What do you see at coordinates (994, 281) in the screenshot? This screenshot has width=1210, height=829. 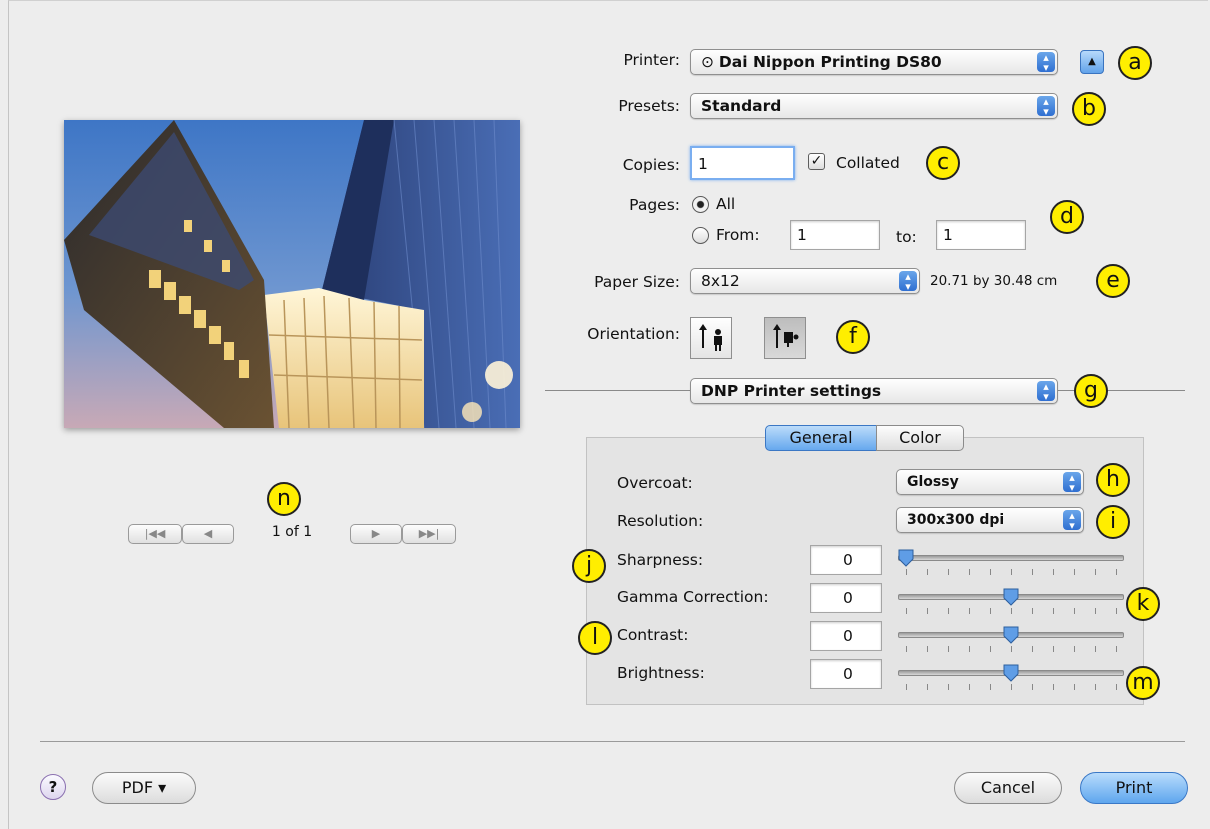 I see `paper-dimensions: 20.71 by 30.48 cm` at bounding box center [994, 281].